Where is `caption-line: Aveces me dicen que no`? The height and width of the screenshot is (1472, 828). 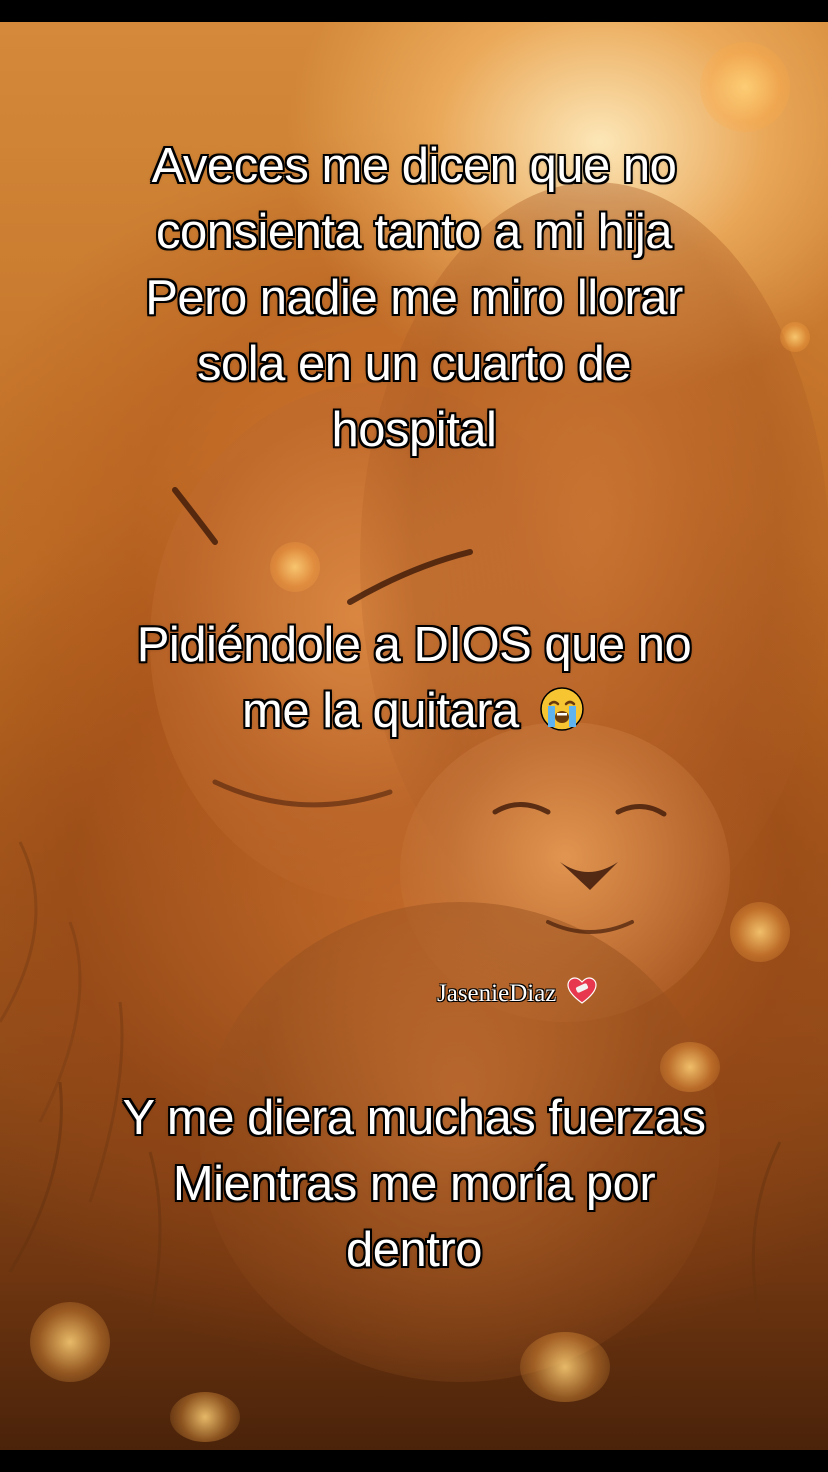
caption-line: Aveces me dicen que no is located at coordinates (414, 166).